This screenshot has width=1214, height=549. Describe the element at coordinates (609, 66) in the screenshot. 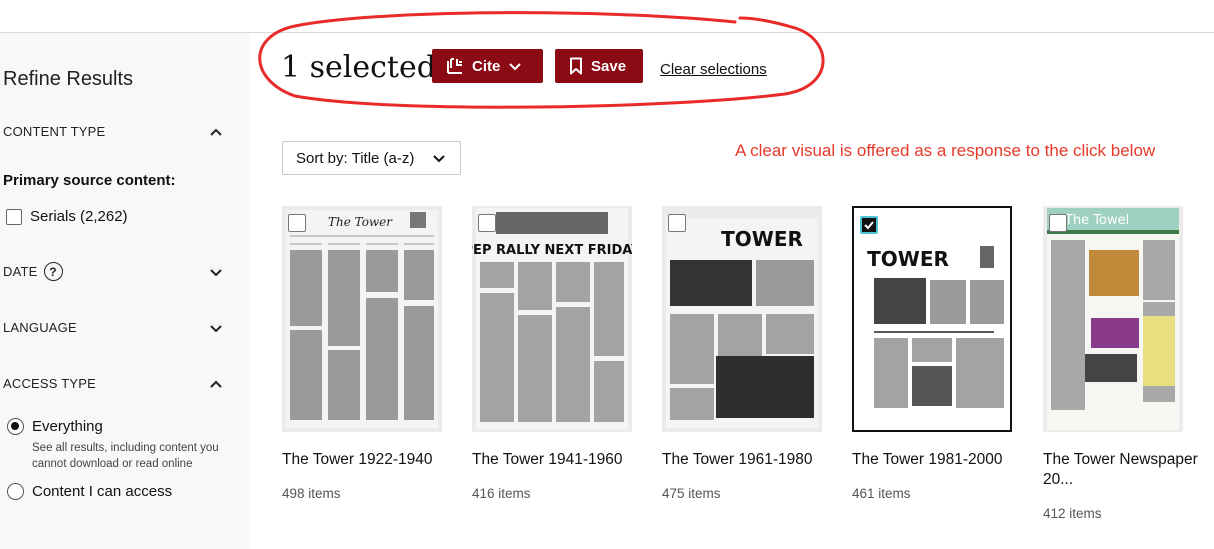

I see `save-label: Save` at that location.